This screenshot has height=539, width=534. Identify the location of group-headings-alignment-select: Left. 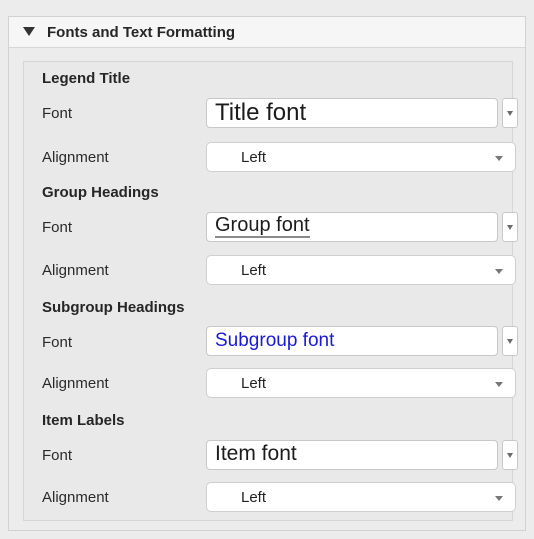
(361, 270).